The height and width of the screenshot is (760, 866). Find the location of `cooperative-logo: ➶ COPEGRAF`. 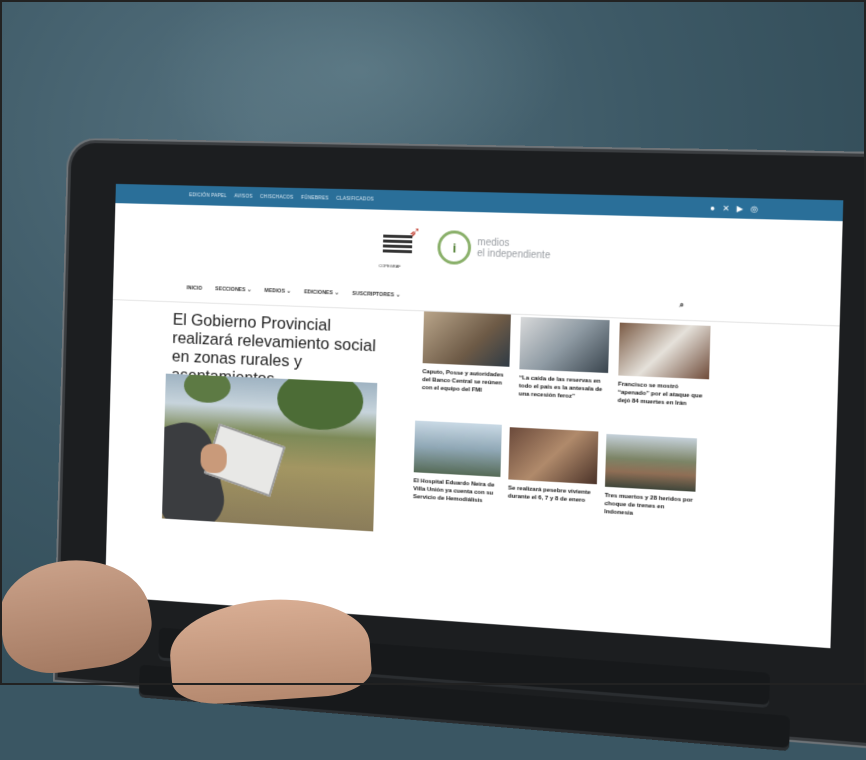

cooperative-logo: ➶ COPEGRAF is located at coordinates (399, 246).